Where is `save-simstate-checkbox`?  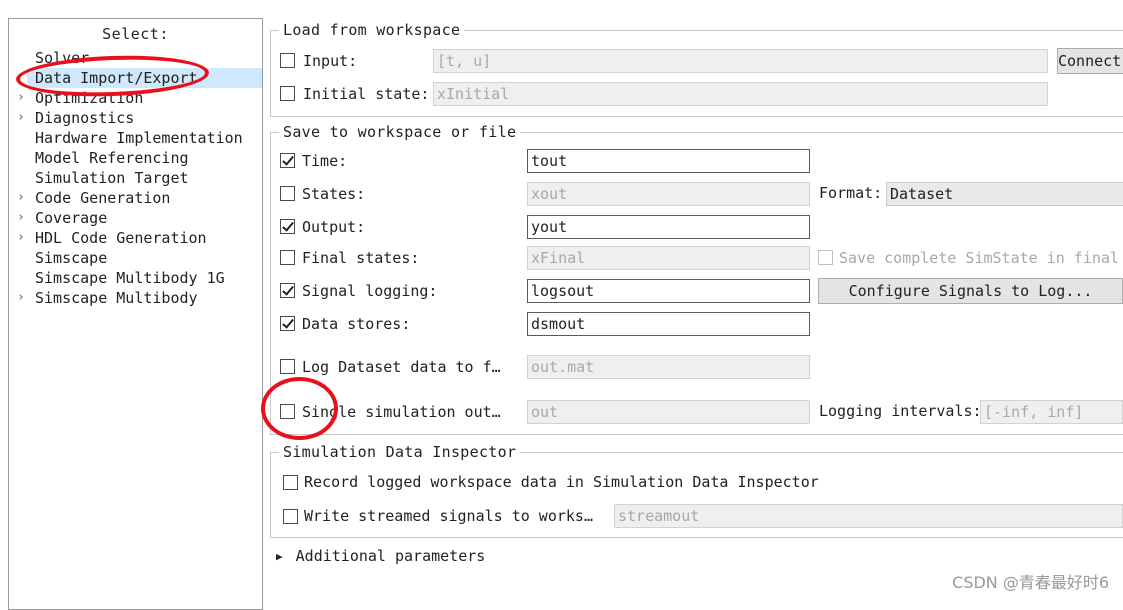
save-simstate-checkbox is located at coordinates (825, 257).